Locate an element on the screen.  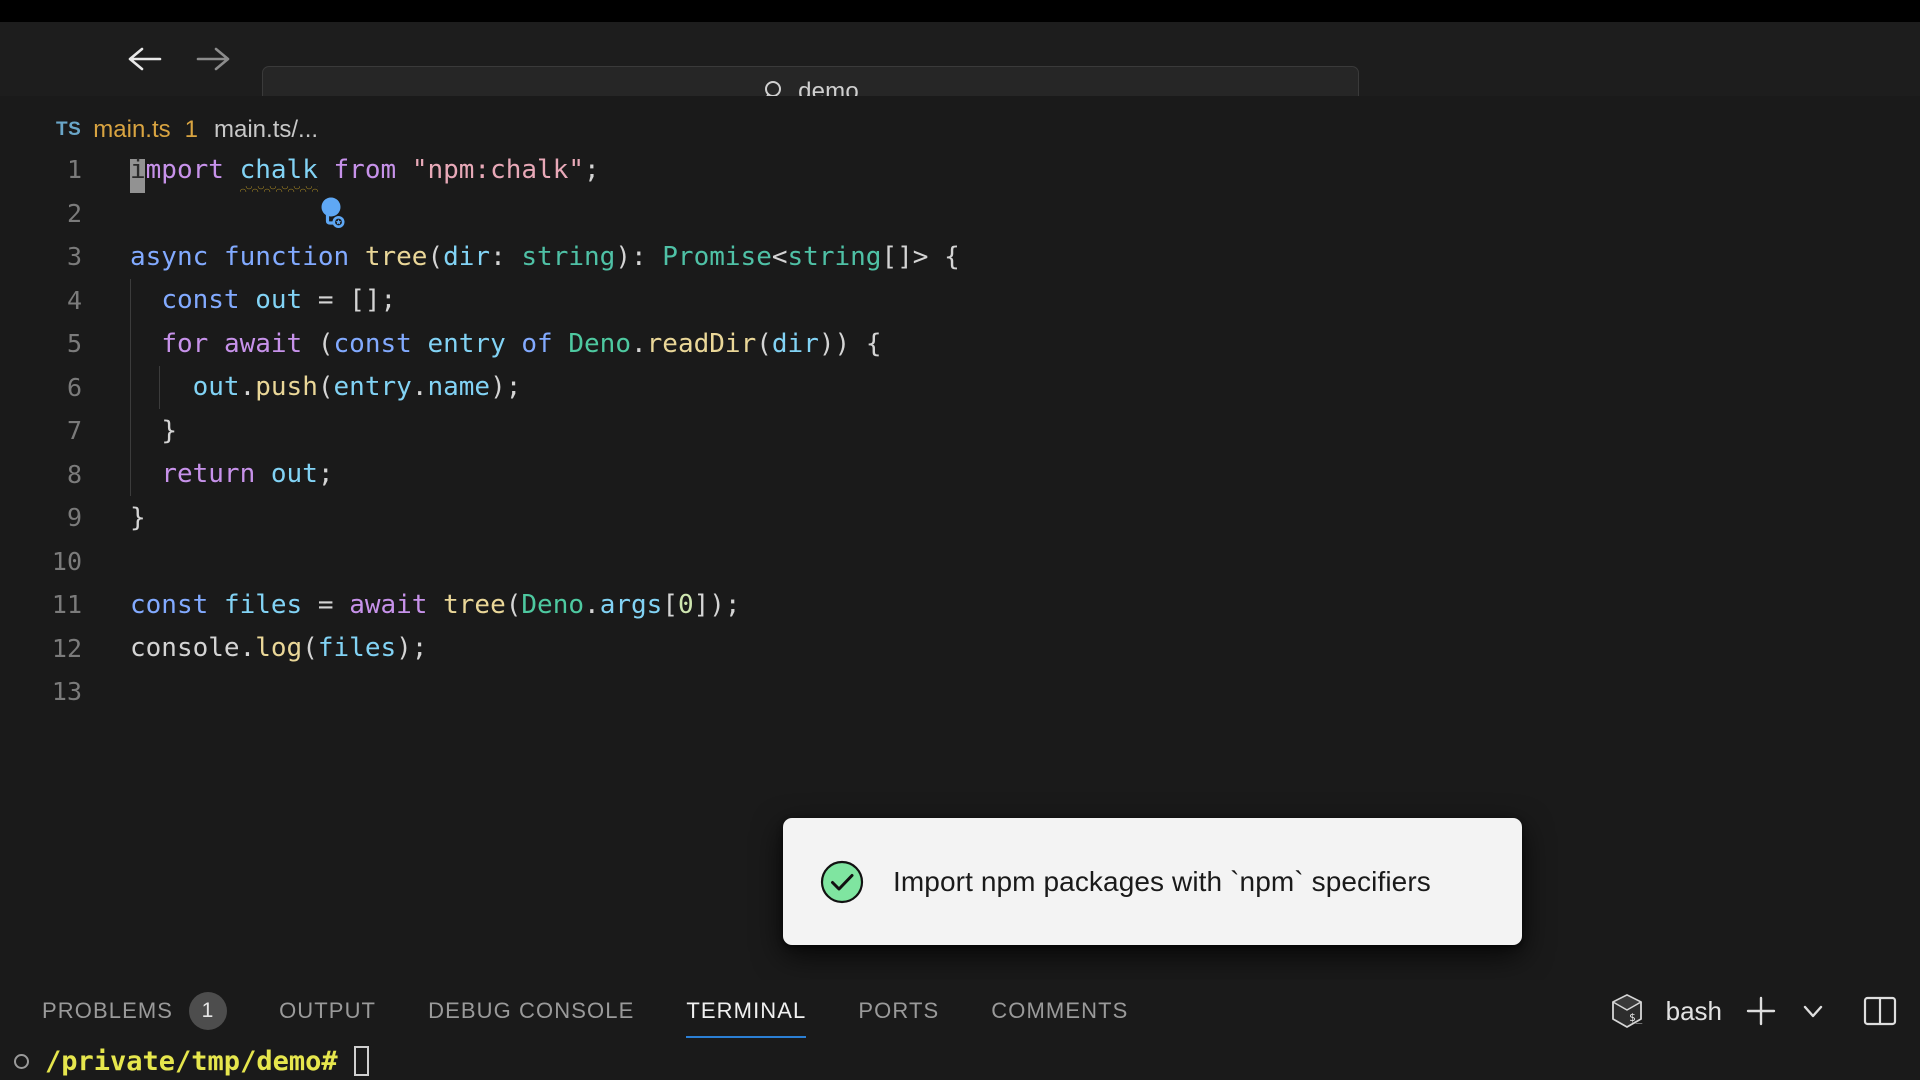
line-number: 1 is located at coordinates (74, 170).